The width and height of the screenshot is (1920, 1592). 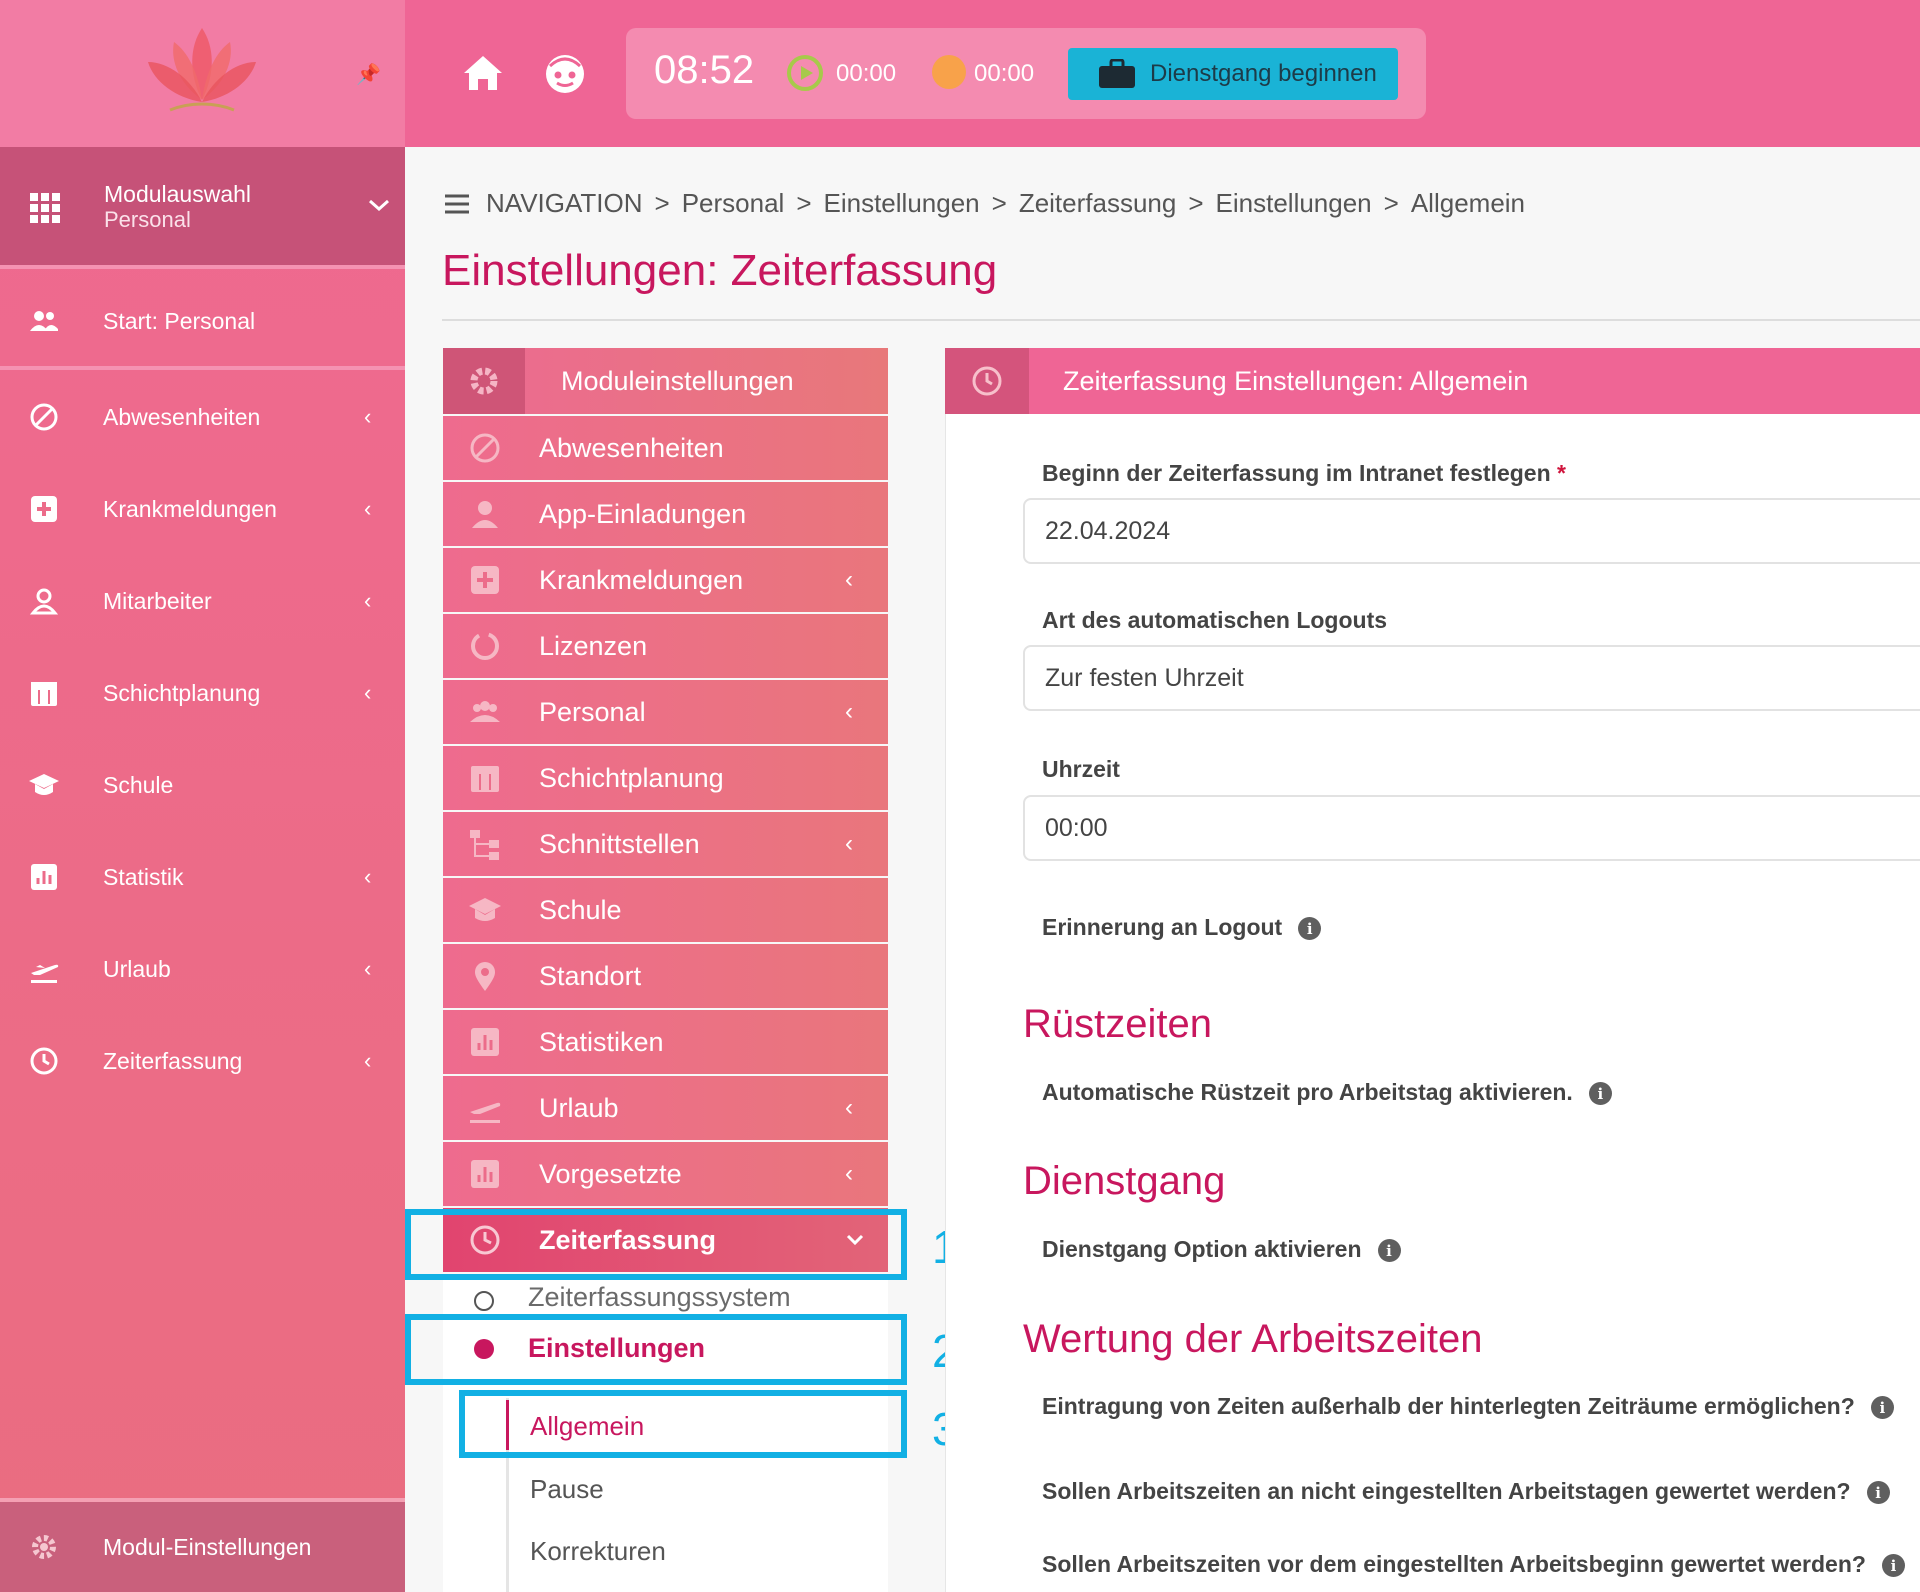 I want to click on smiley-face-icon, so click(x=565, y=73).